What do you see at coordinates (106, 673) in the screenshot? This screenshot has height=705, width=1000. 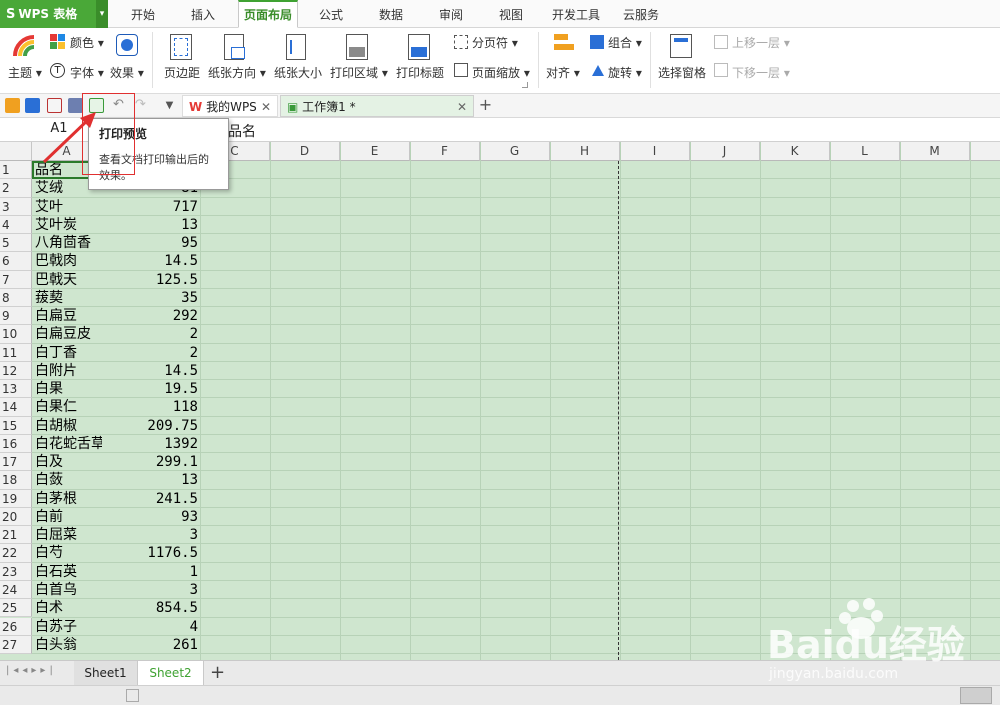 I see `sheet-tab-1: Sheet1` at bounding box center [106, 673].